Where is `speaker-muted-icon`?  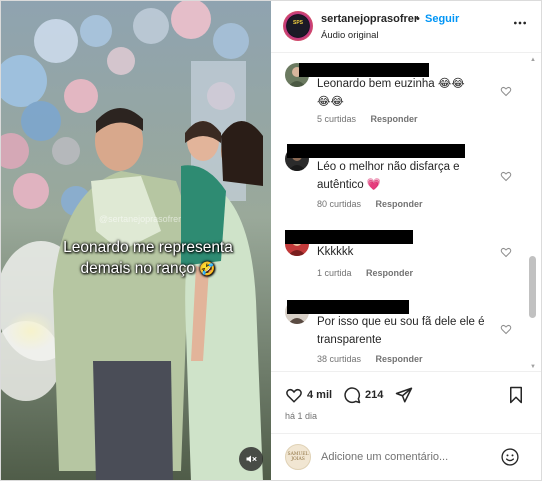
speaker-muted-icon is located at coordinates (251, 459).